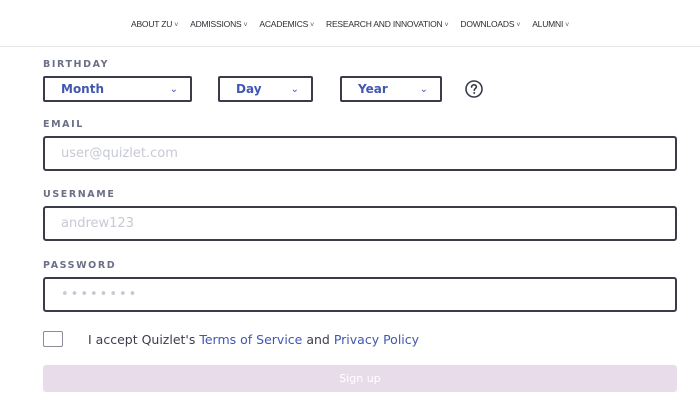 The width and height of the screenshot is (700, 400). What do you see at coordinates (83, 89) in the screenshot?
I see `month-select-value: Month` at bounding box center [83, 89].